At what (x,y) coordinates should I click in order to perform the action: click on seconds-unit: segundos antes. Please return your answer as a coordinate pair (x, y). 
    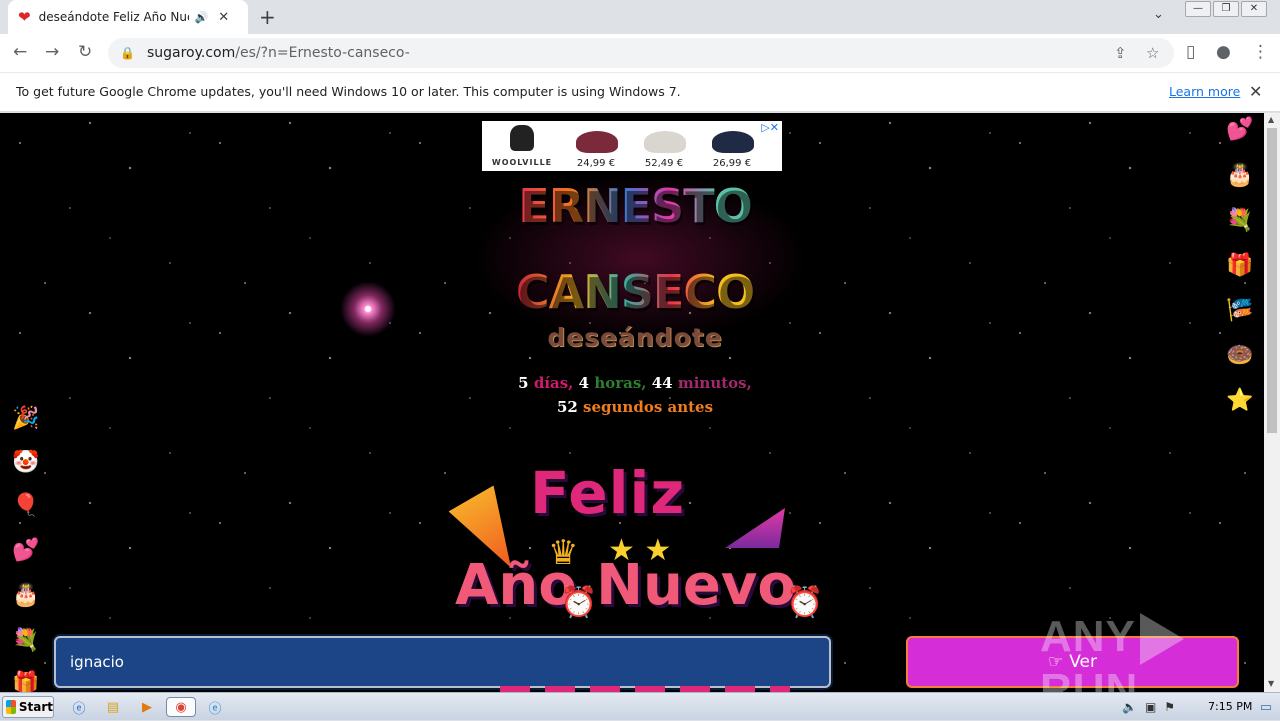
    Looking at the image, I should click on (648, 407).